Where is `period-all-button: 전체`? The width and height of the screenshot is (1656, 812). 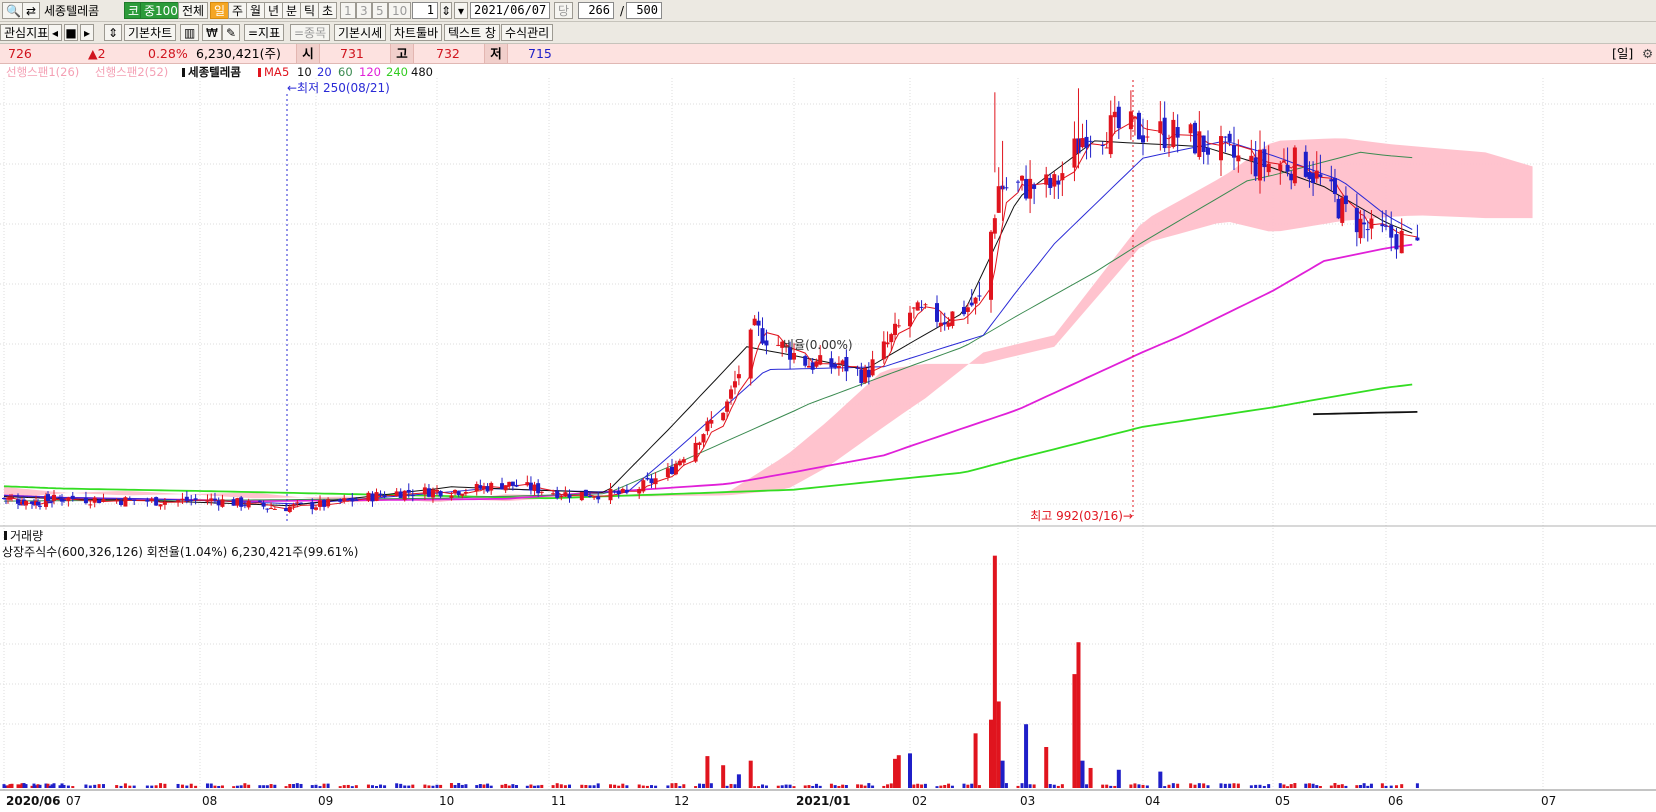 period-all-button: 전체 is located at coordinates (193, 10).